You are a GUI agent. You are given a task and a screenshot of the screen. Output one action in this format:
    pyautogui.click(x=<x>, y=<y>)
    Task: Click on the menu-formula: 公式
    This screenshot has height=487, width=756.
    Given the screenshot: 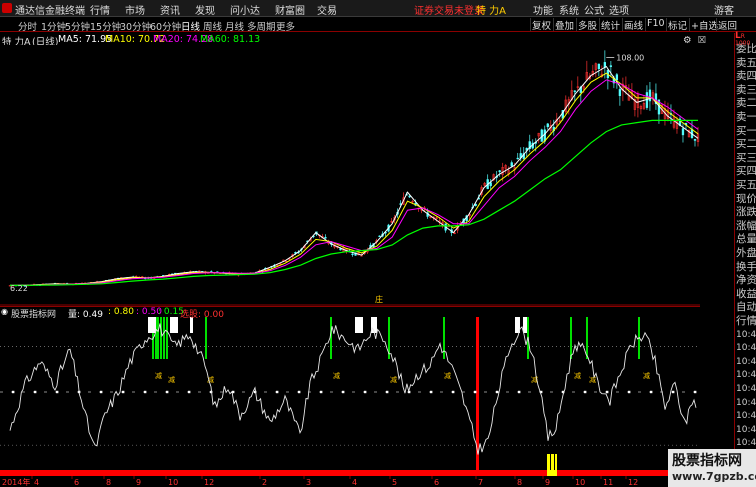 What is the action you would take?
    pyautogui.click(x=594, y=9)
    